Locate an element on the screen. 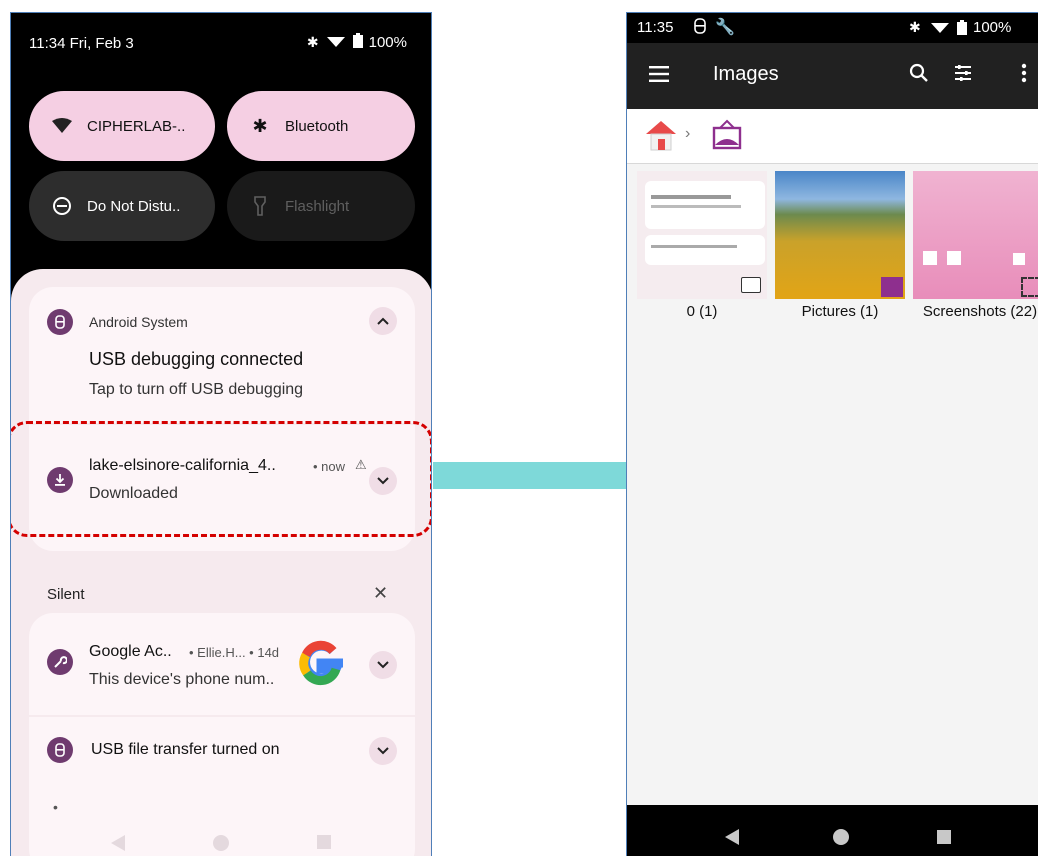 The image size is (1038, 856). play-store-icon is located at coordinates (1019, 259).